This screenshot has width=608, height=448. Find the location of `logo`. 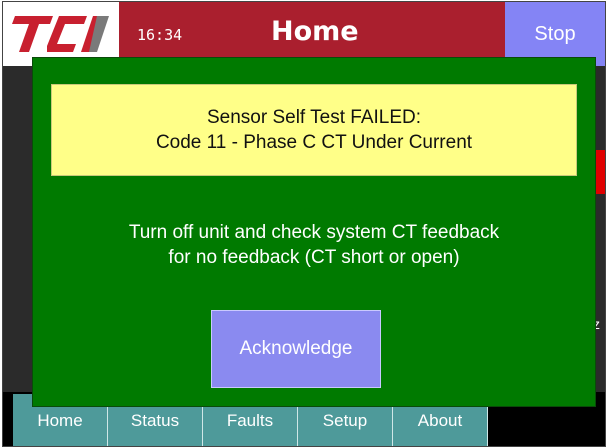

logo is located at coordinates (61, 34).